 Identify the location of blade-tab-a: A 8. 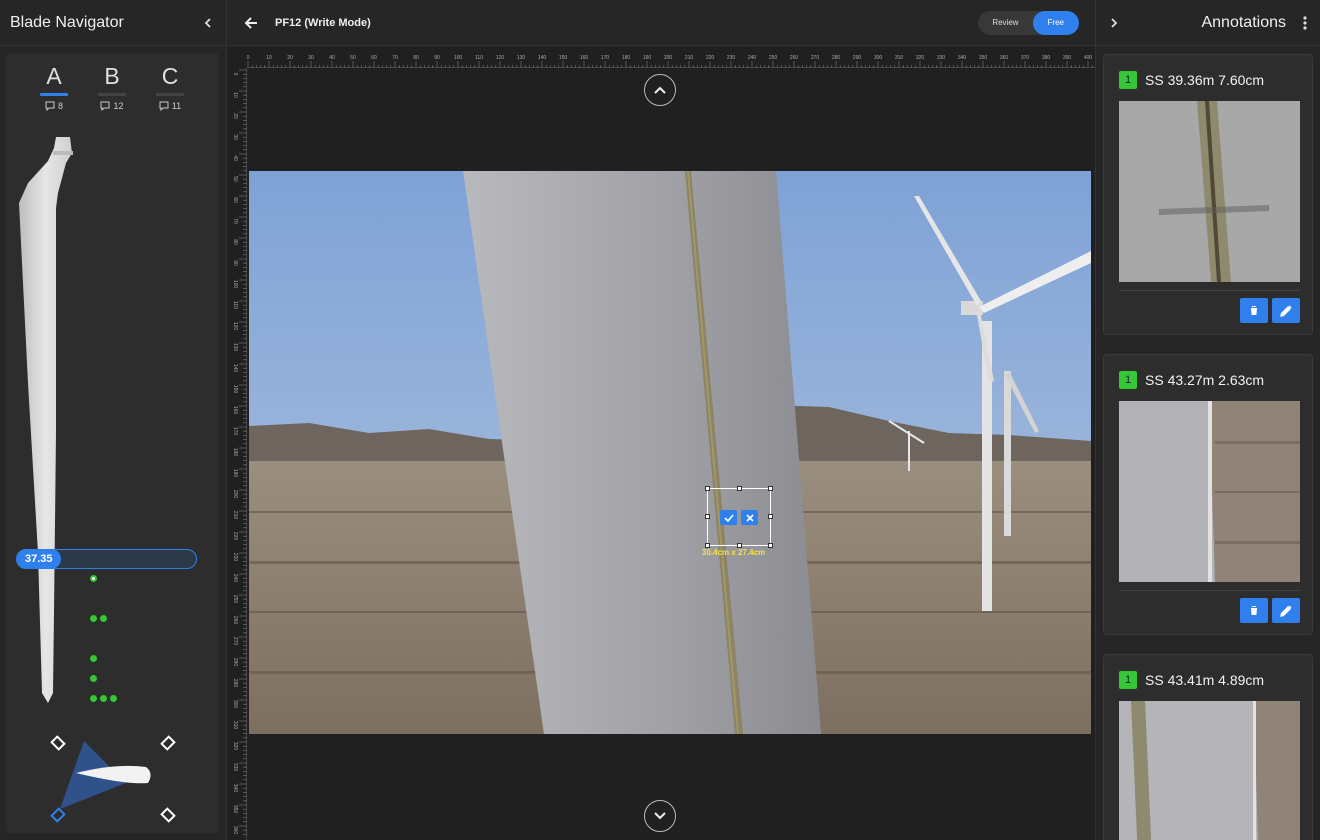
(54, 87).